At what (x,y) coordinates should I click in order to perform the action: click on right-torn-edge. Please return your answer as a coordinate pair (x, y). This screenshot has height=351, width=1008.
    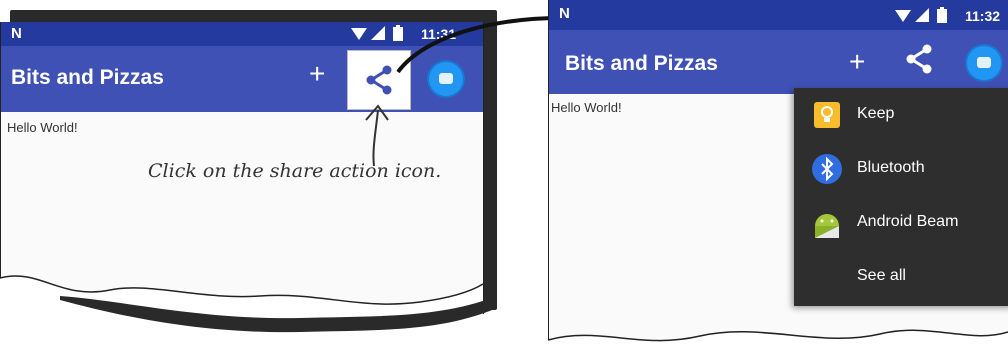
    Looking at the image, I should click on (777, 340).